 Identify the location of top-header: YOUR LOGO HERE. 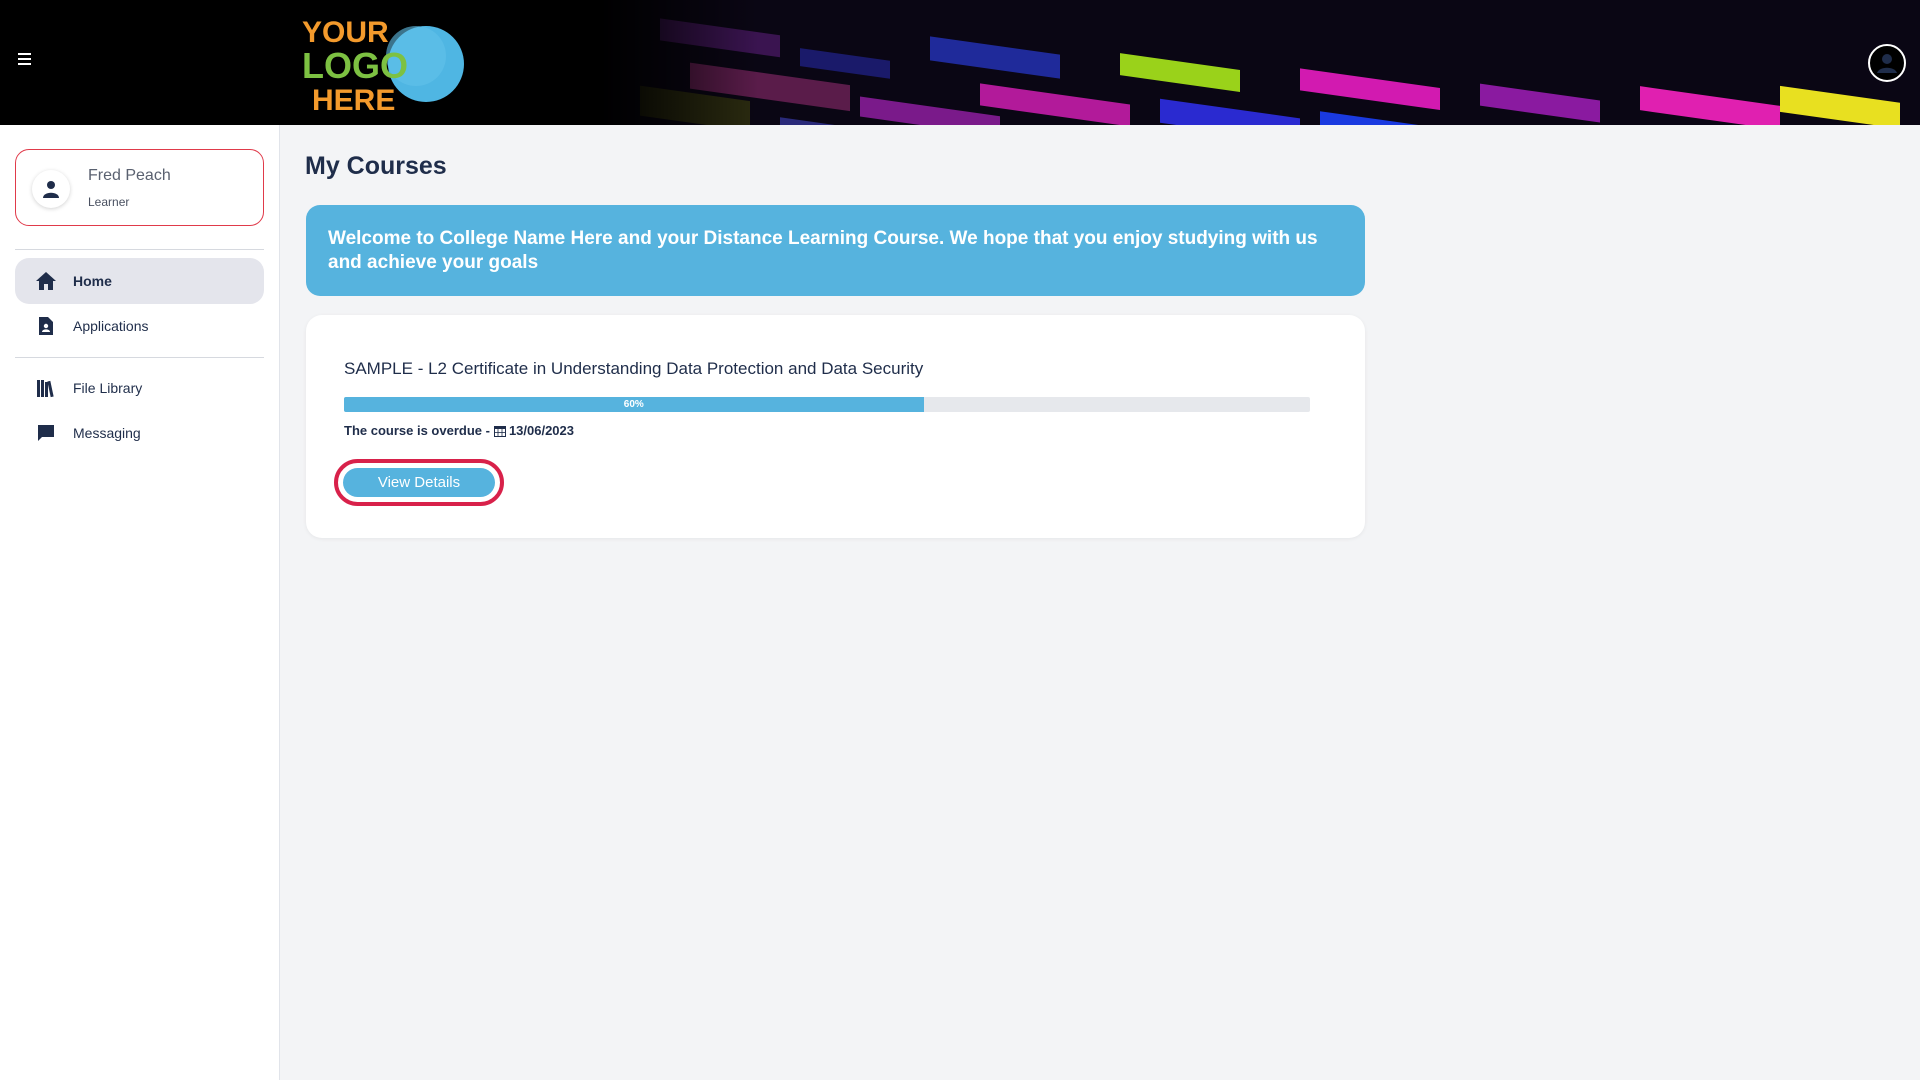
(960, 62).